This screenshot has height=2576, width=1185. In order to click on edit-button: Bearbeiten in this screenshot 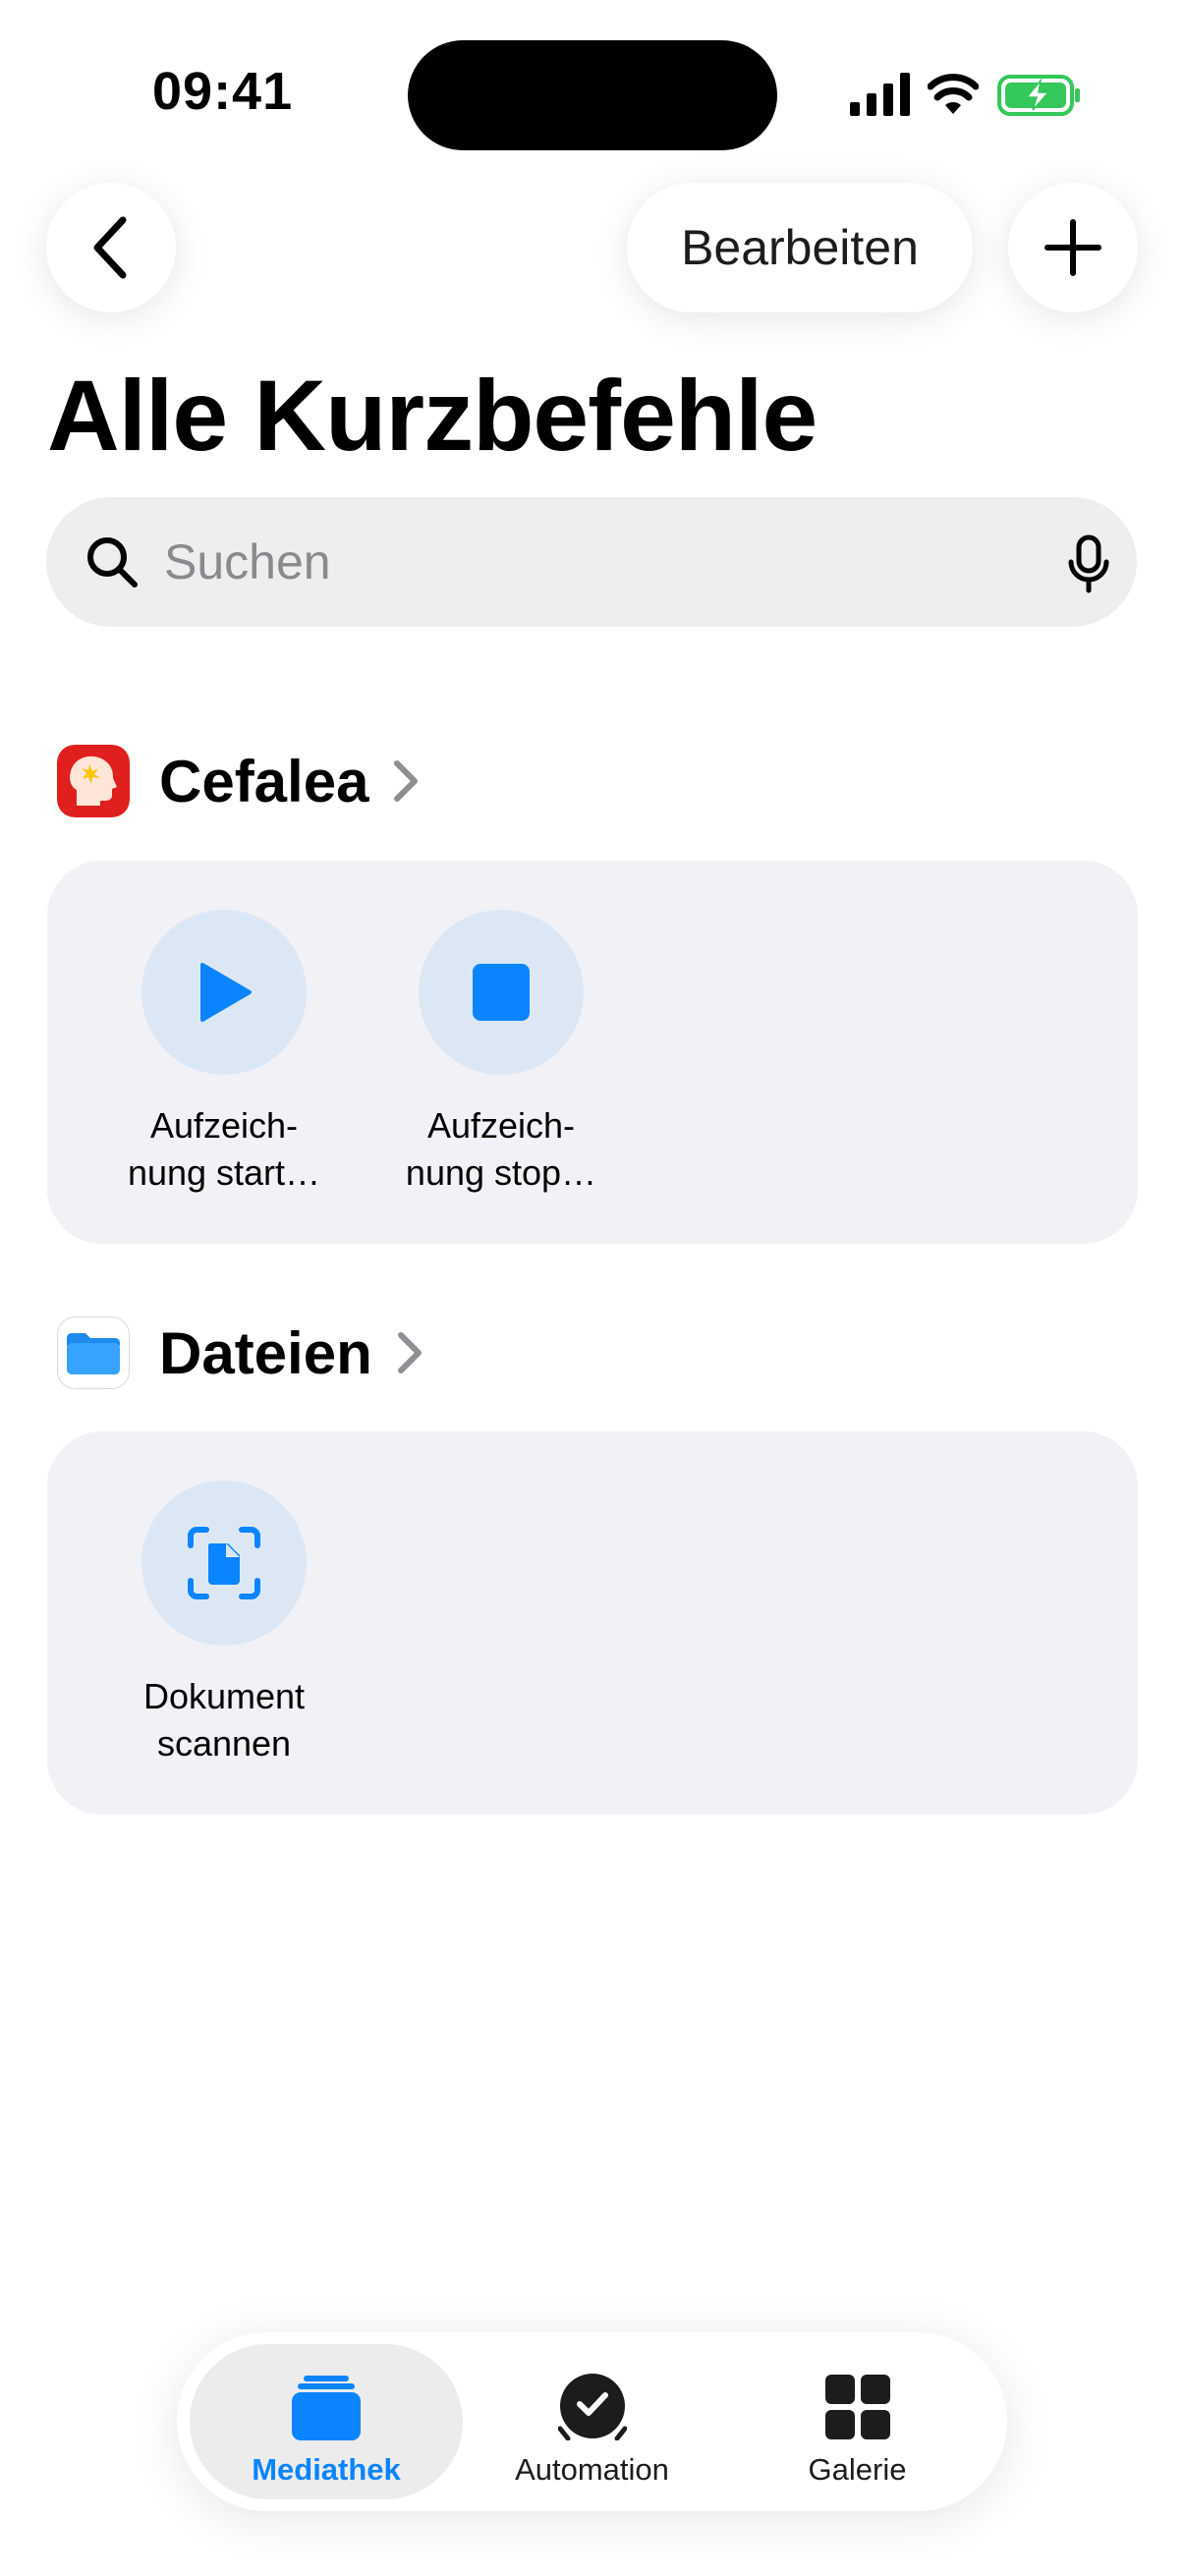, I will do `click(800, 247)`.